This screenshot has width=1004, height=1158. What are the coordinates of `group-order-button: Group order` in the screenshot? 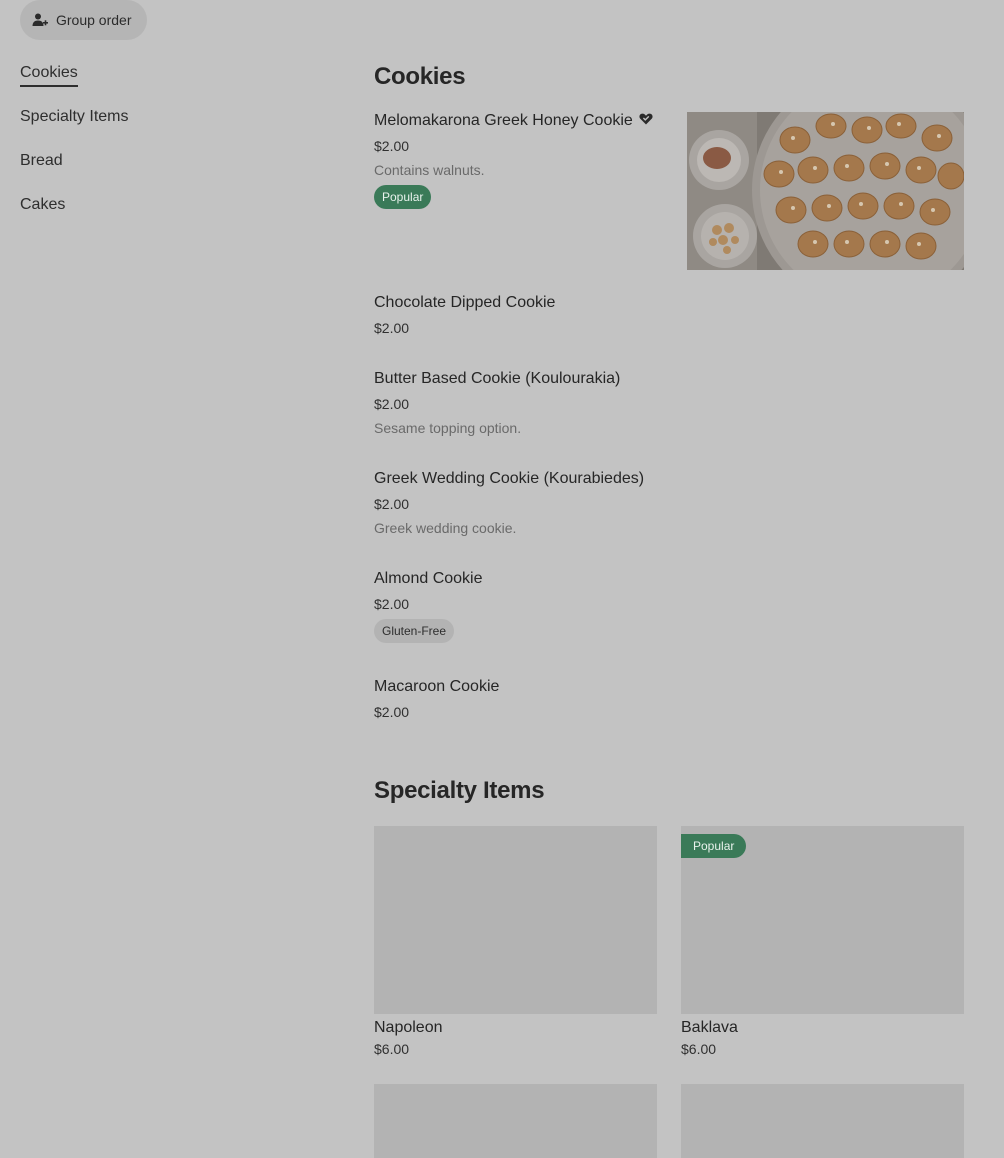 It's located at (84, 20).